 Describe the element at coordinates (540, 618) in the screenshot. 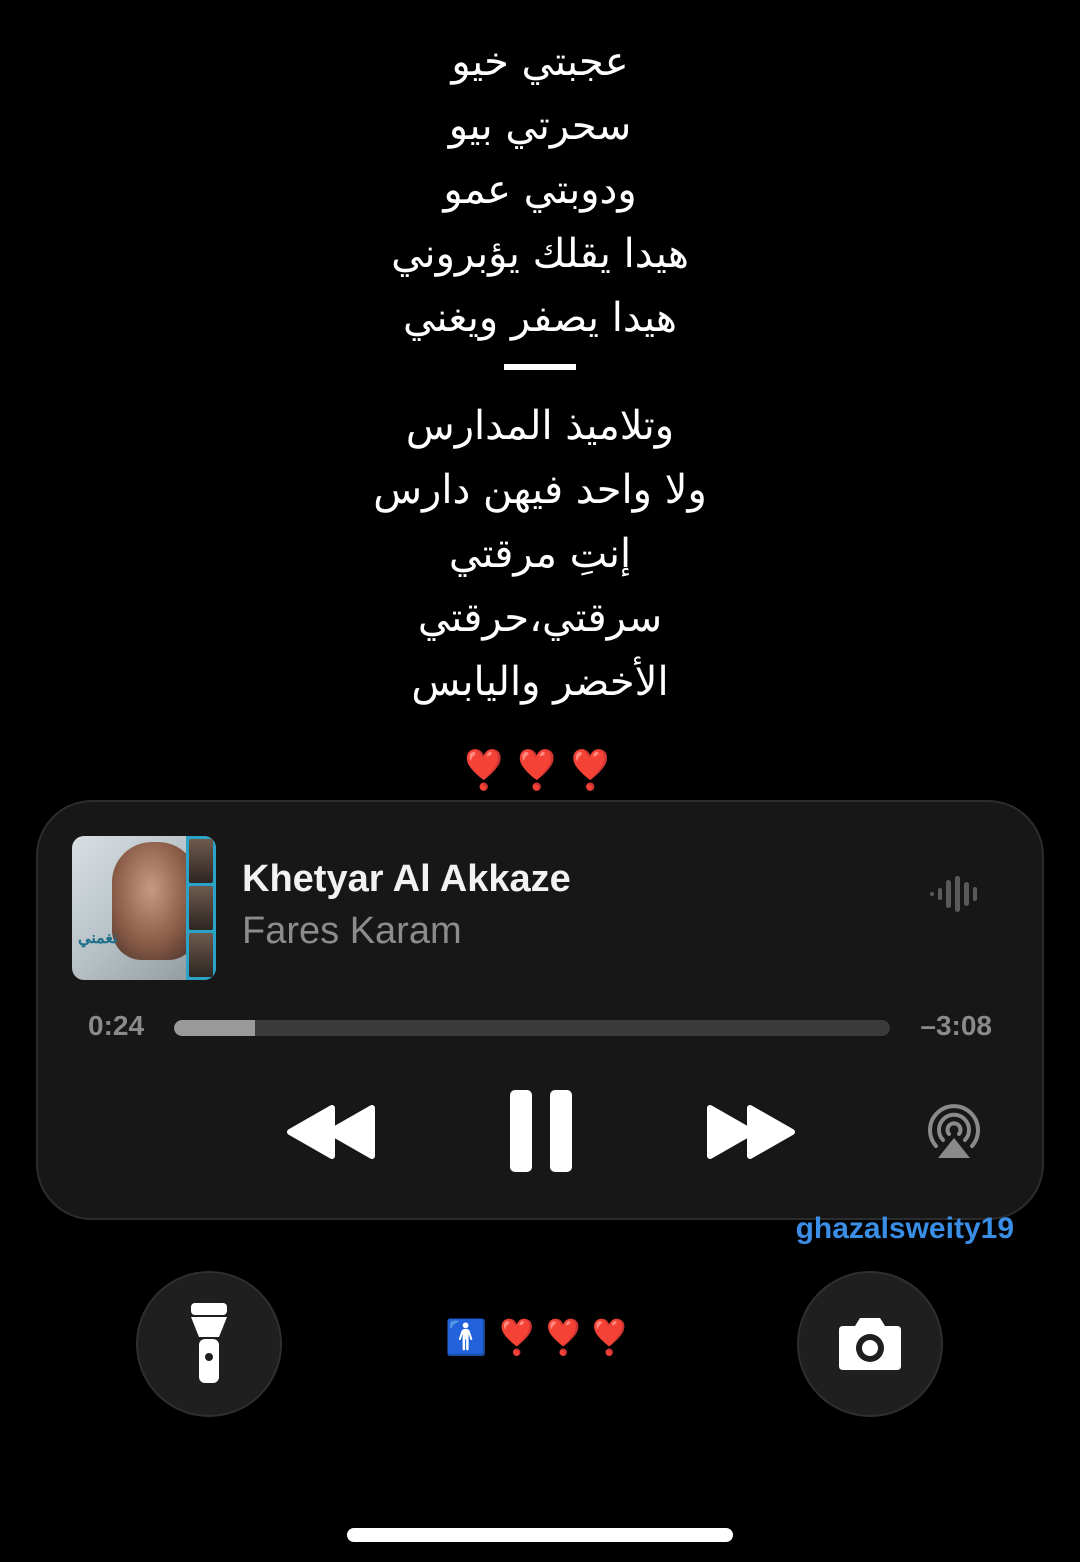

I see `lyric-line: سرقتي،حرقتي` at that location.